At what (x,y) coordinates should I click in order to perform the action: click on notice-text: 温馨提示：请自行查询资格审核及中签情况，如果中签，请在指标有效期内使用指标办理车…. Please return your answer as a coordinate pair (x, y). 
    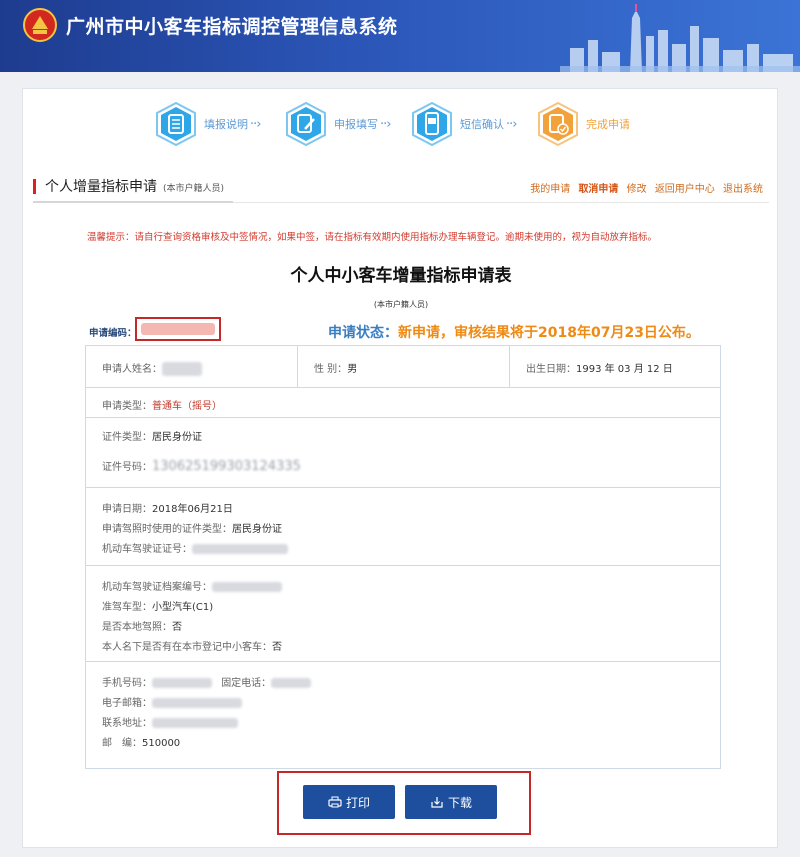
    Looking at the image, I should click on (372, 237).